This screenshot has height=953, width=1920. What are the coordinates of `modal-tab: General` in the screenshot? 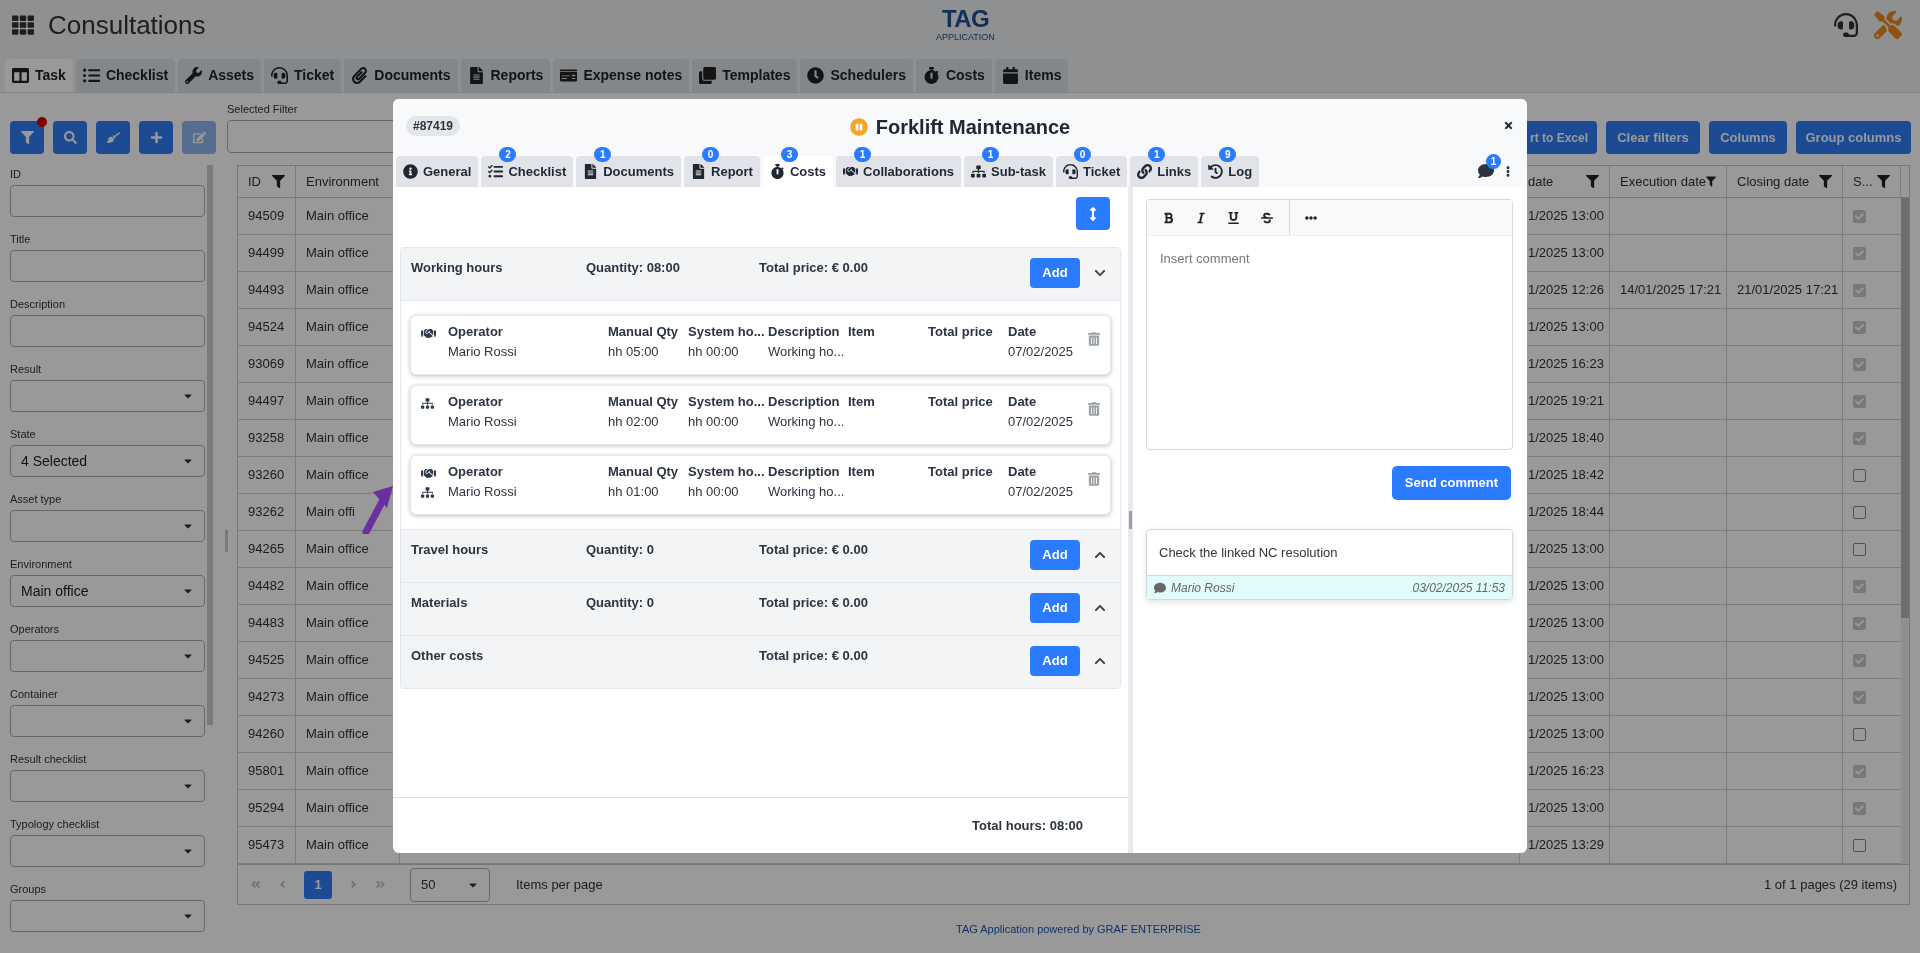 It's located at (437, 171).